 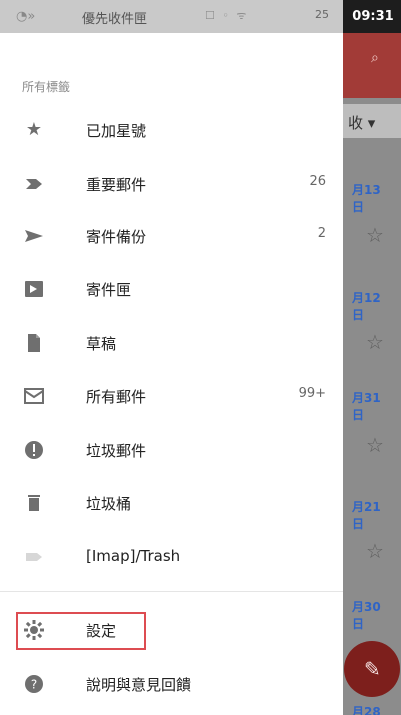 I want to click on status-icons: ☐ ◦ ᯤ, so click(x=227, y=15).